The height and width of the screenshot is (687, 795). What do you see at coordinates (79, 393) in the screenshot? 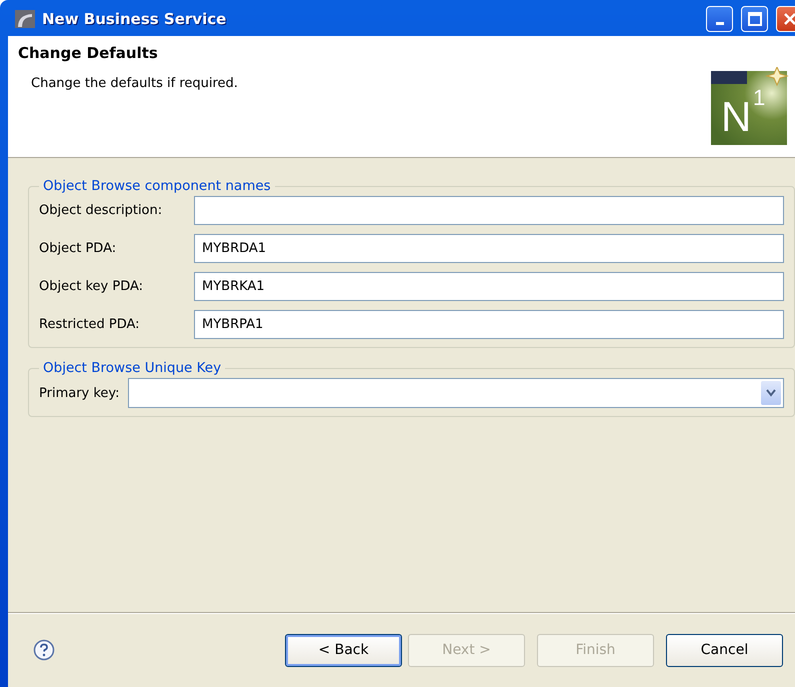
I see `field-label: Primary key:` at bounding box center [79, 393].